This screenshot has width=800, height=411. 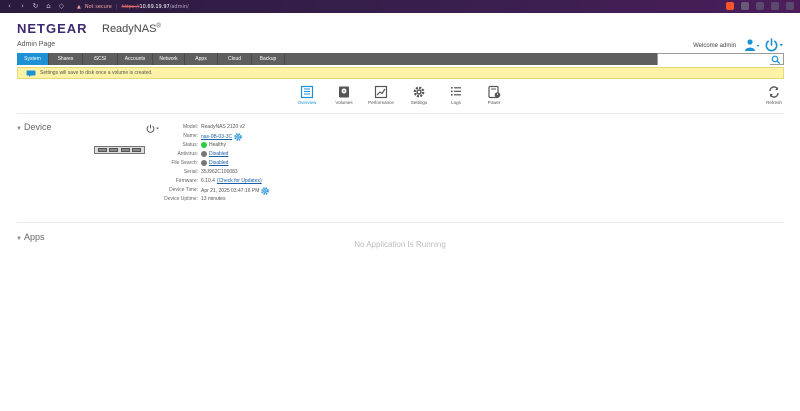 What do you see at coordinates (307, 102) in the screenshot?
I see `toolbar-overview-label: Overview` at bounding box center [307, 102].